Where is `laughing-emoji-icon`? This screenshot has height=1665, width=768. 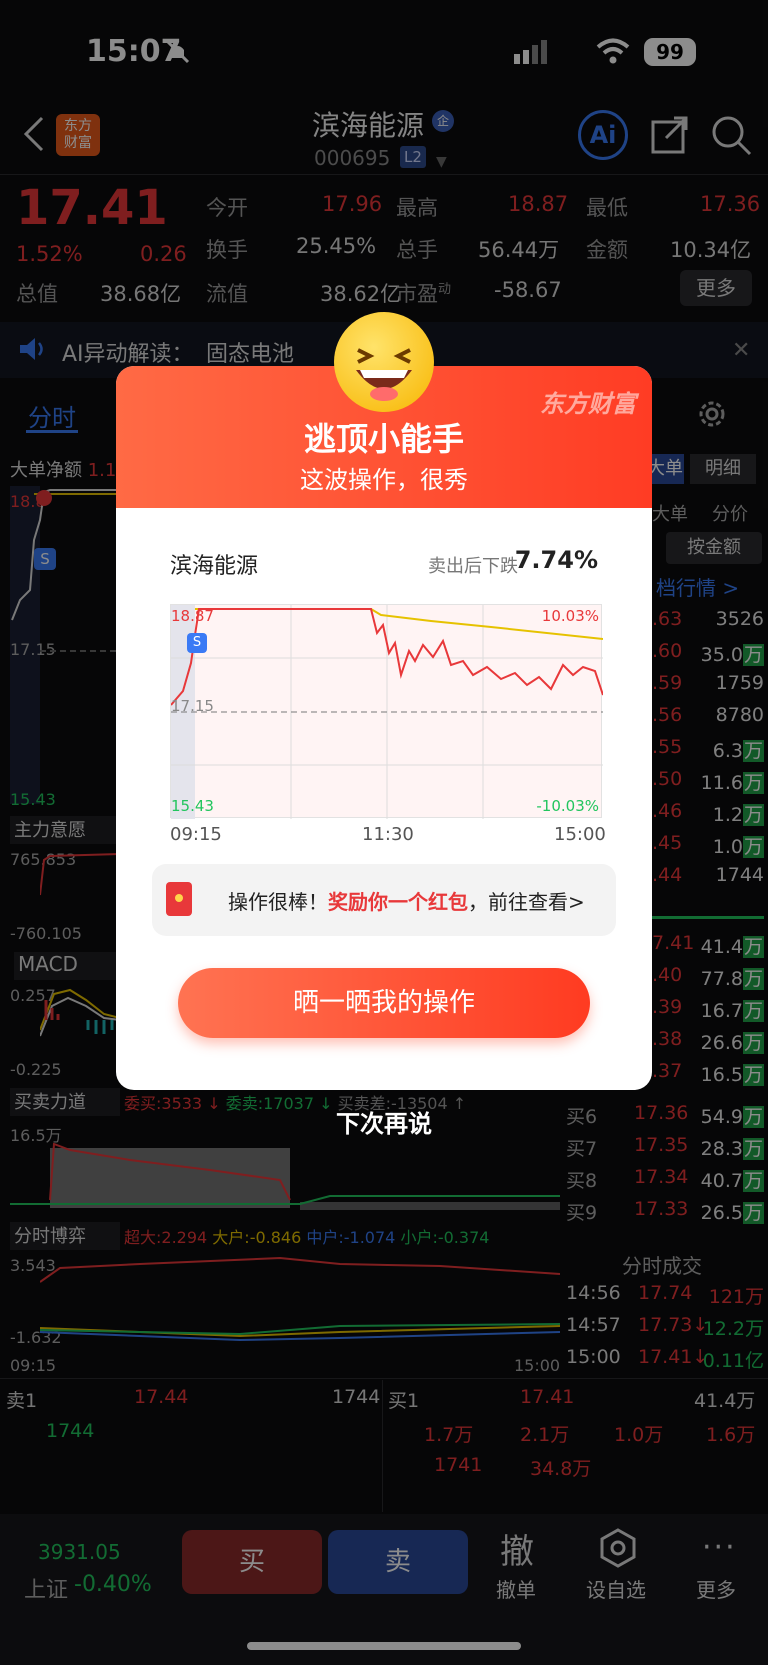
laughing-emoji-icon is located at coordinates (384, 362).